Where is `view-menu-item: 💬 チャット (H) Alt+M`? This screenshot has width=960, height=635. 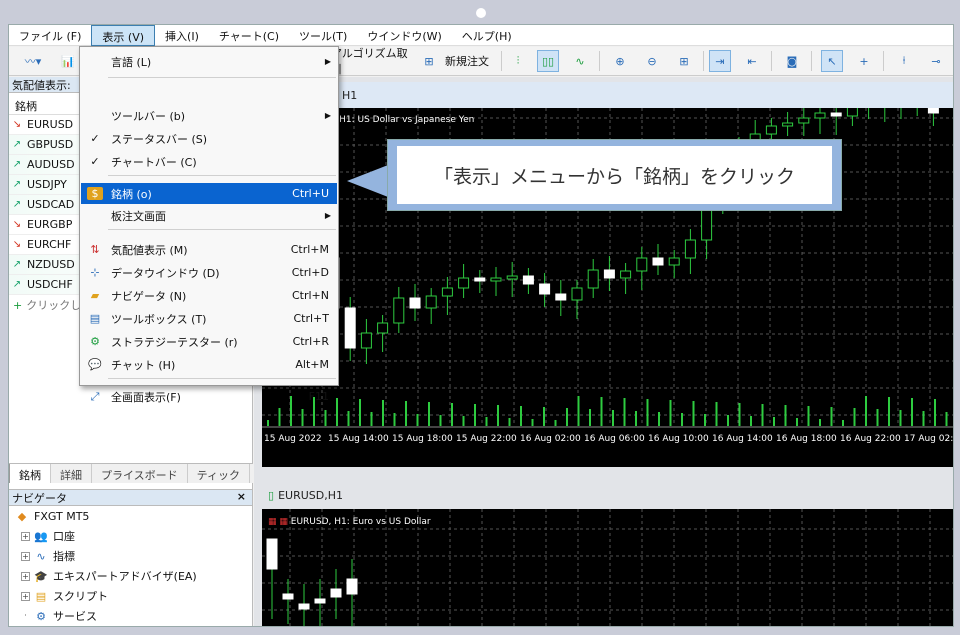
view-menu-item: 💬 チャット (H) Alt+M is located at coordinates (209, 364).